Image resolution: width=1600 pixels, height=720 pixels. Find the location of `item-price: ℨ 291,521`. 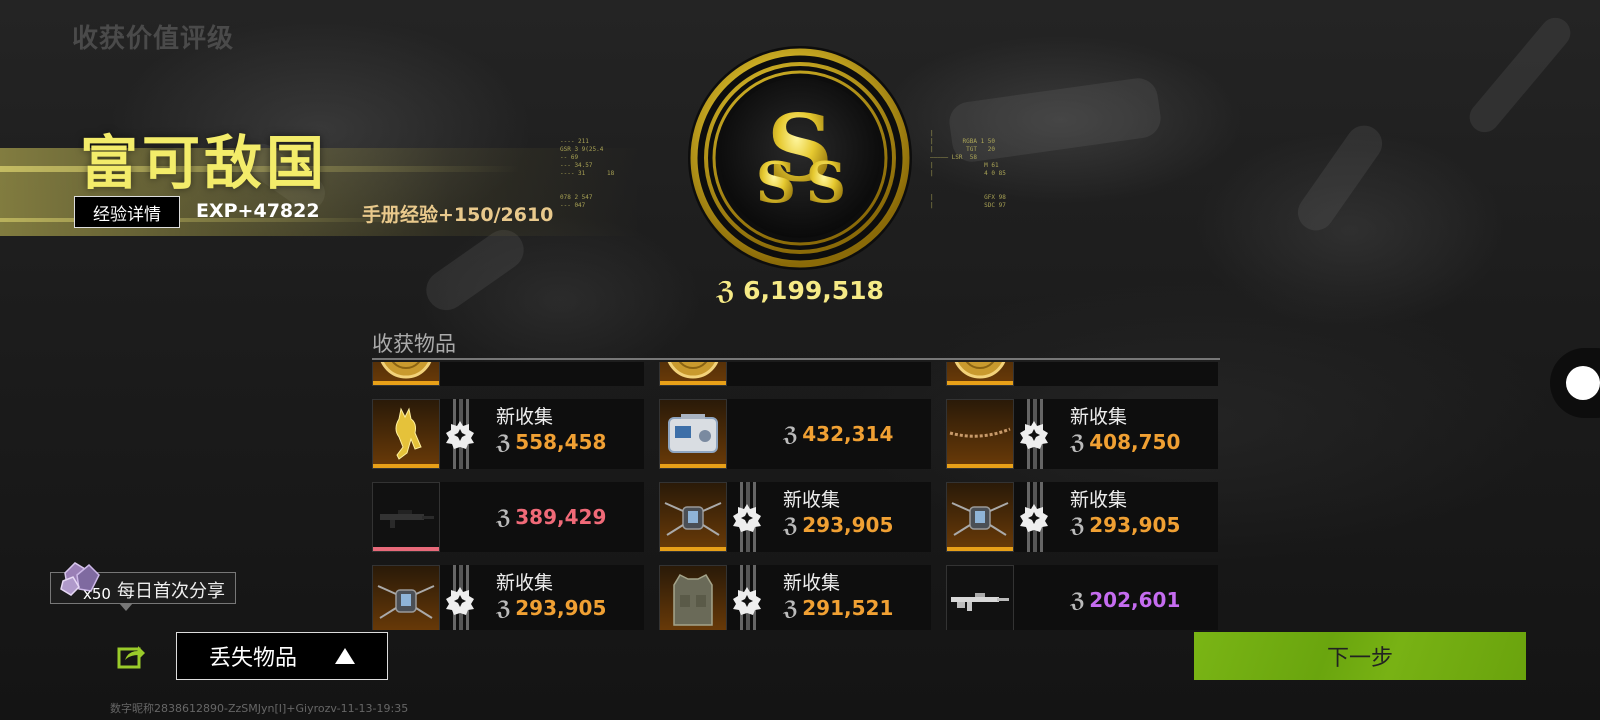

item-price: ℨ 291,521 is located at coordinates (838, 608).